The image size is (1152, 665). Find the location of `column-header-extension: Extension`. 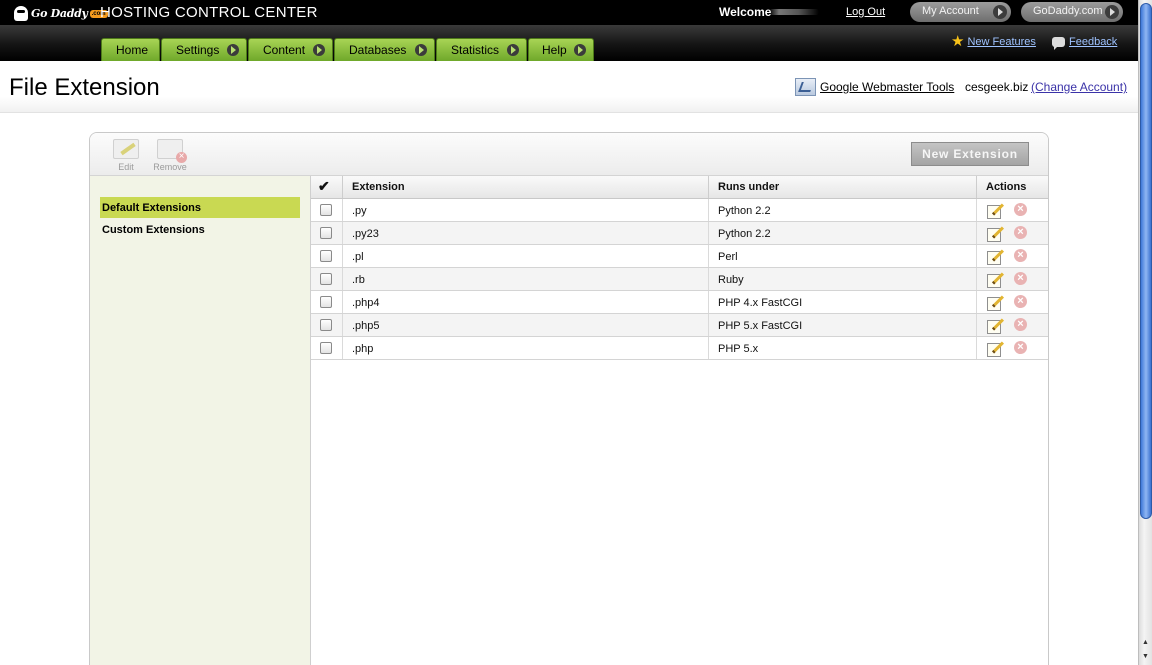

column-header-extension: Extension is located at coordinates (525, 187).